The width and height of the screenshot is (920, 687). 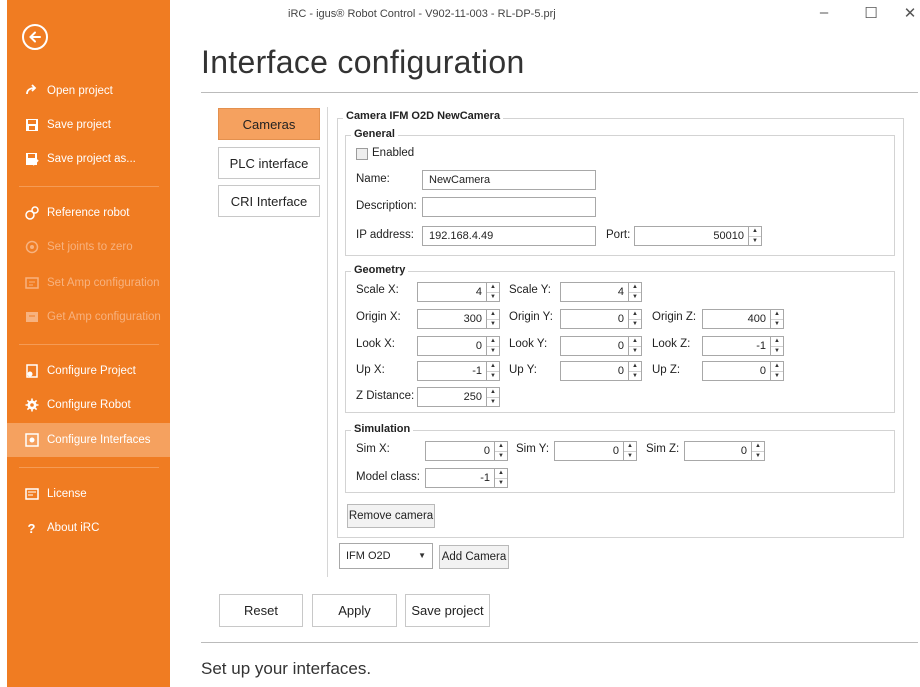 What do you see at coordinates (88, 528) in the screenshot?
I see `sidebar-item-about: ? About iRC` at bounding box center [88, 528].